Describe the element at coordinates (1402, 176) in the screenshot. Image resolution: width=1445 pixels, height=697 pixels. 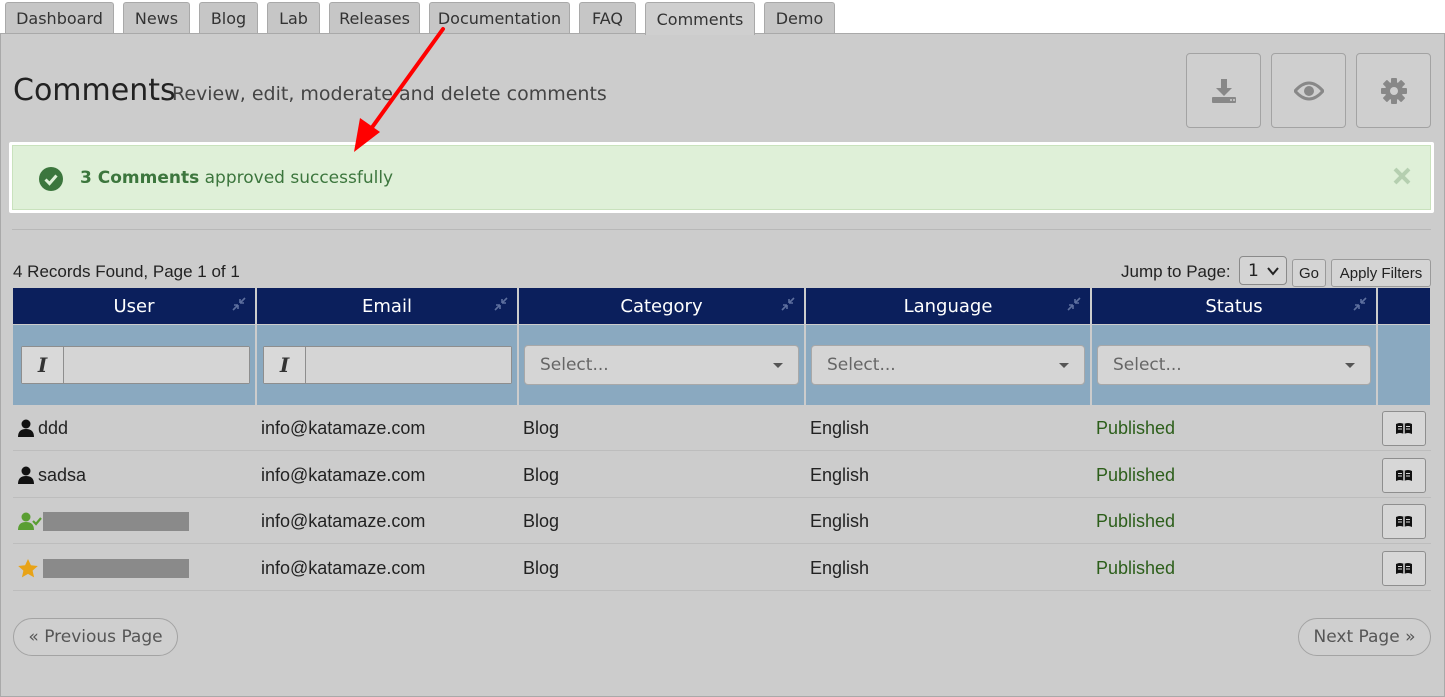
I see `close-icon` at that location.